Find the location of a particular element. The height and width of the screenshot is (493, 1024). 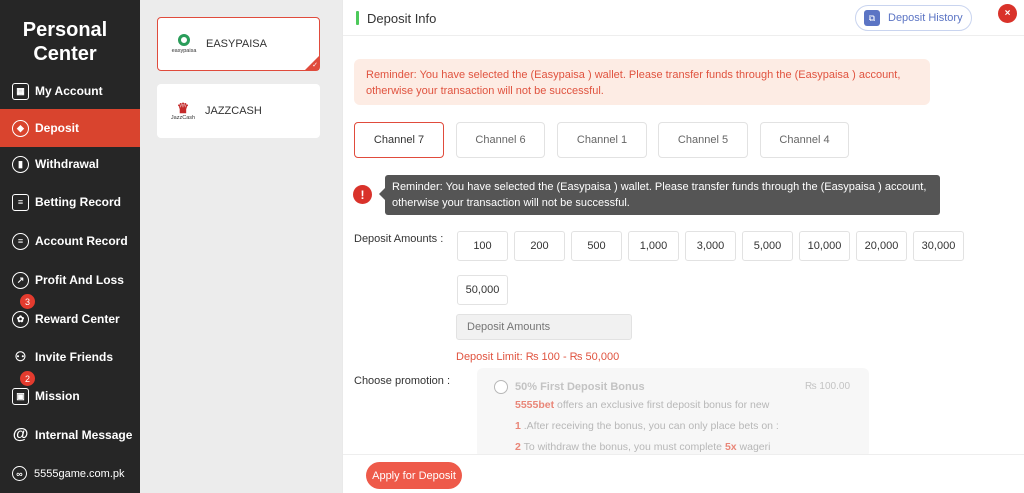

title-accent-bar is located at coordinates (357, 18).